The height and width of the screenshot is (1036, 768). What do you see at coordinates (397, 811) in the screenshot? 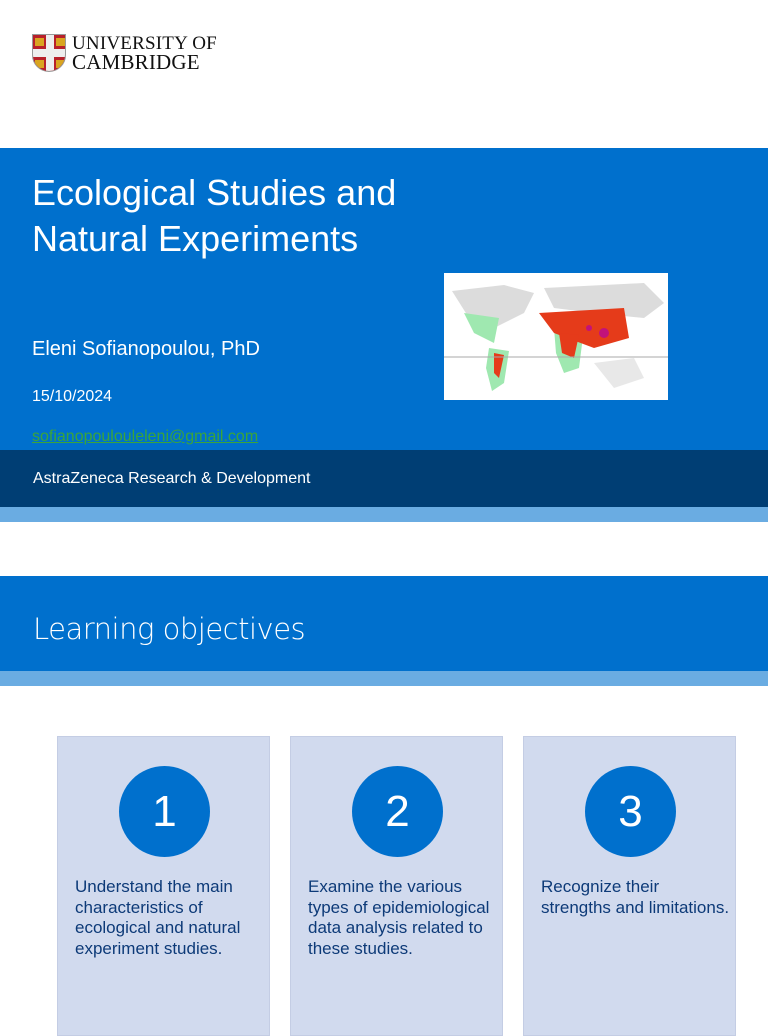
I see `objective-number: 2` at bounding box center [397, 811].